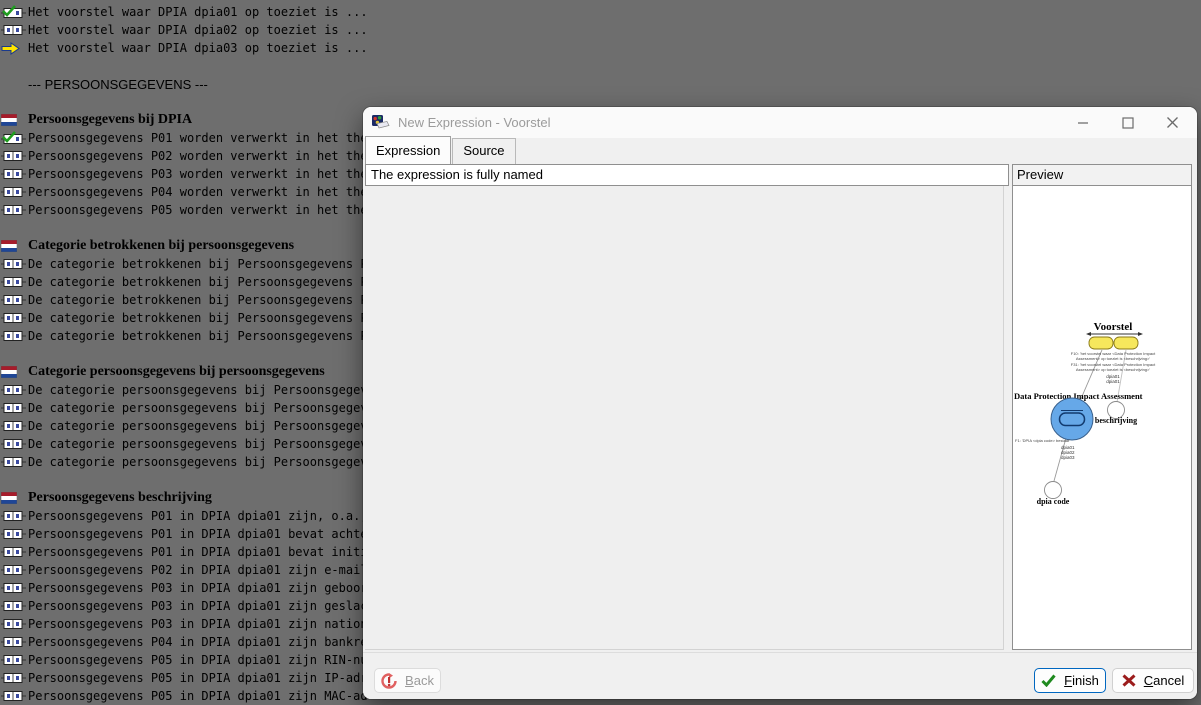  I want to click on arrowhead-right, so click(1140, 334).